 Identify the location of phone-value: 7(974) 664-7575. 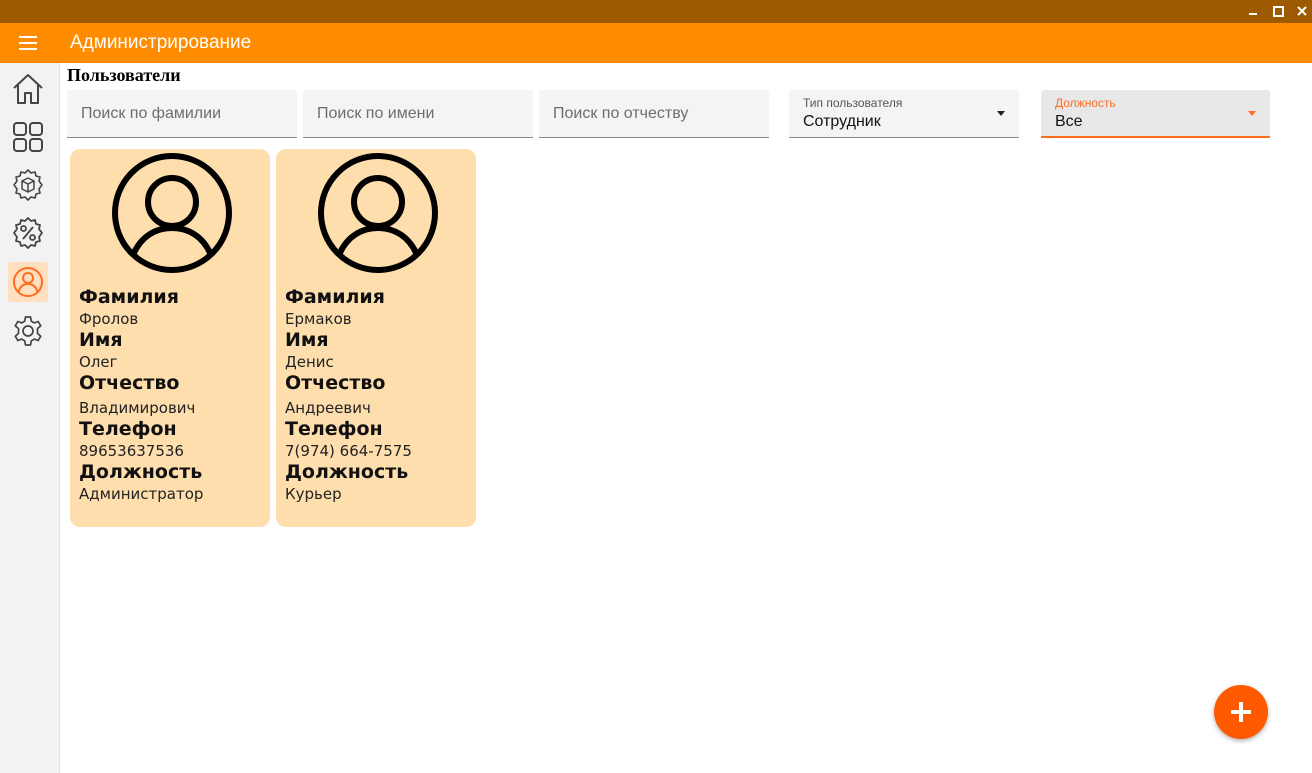
(348, 451).